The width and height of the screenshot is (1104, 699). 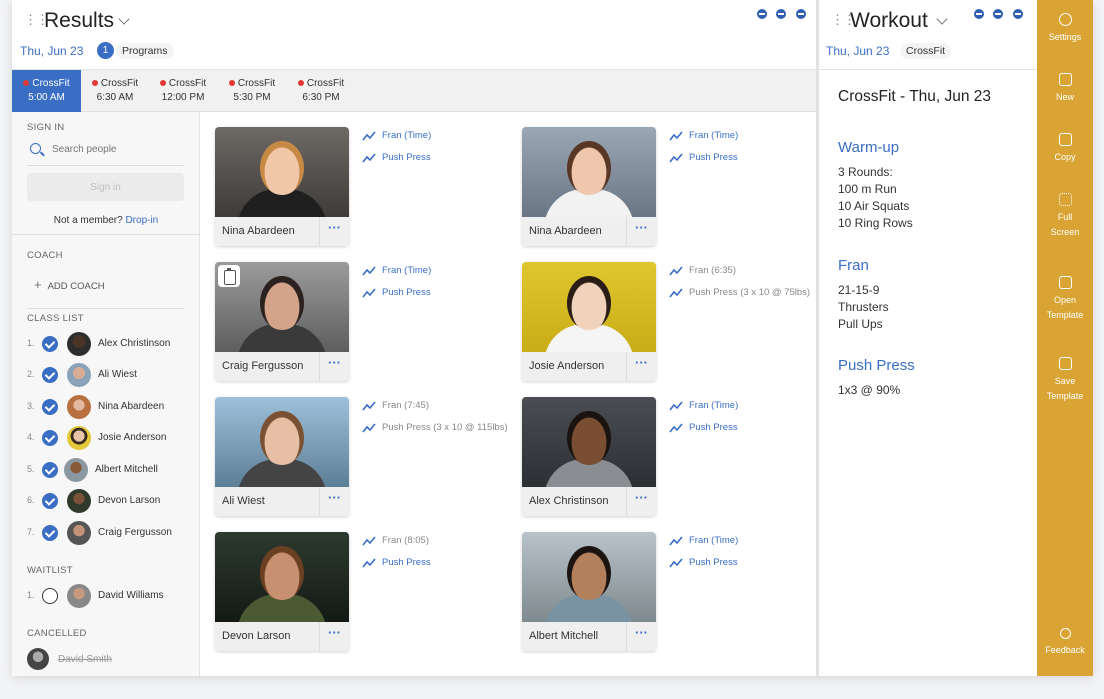 I want to click on class-list-item: 4. Josie Anderson, so click(x=112, y=438).